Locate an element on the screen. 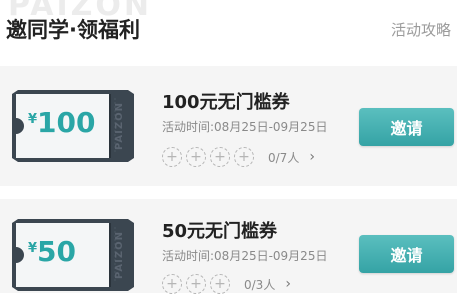 The height and width of the screenshot is (295, 457). coupon-title: 100元无门槛券 is located at coordinates (226, 102).